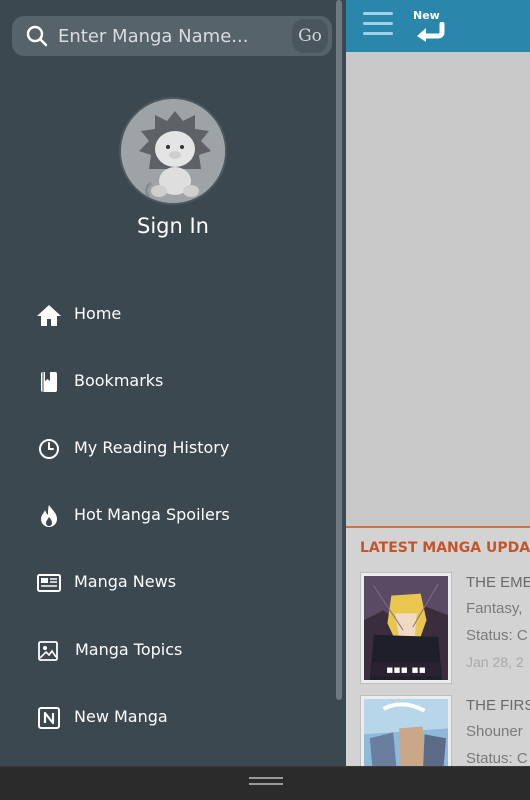 The width and height of the screenshot is (530, 800). What do you see at coordinates (48, 651) in the screenshot?
I see `image-icon` at bounding box center [48, 651].